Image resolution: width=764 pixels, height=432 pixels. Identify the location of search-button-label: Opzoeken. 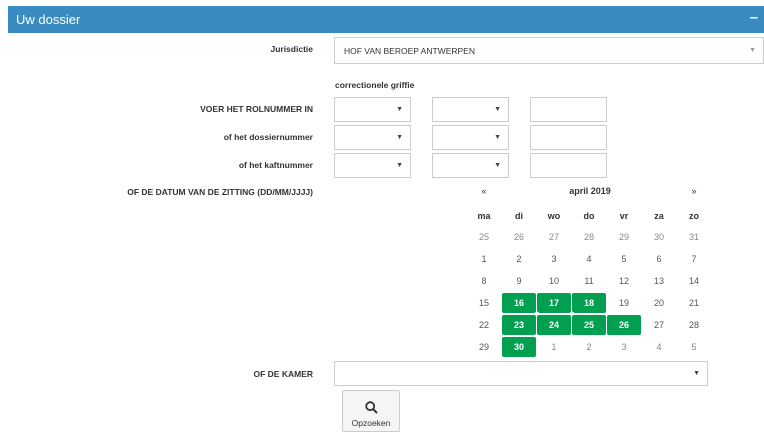
(371, 423).